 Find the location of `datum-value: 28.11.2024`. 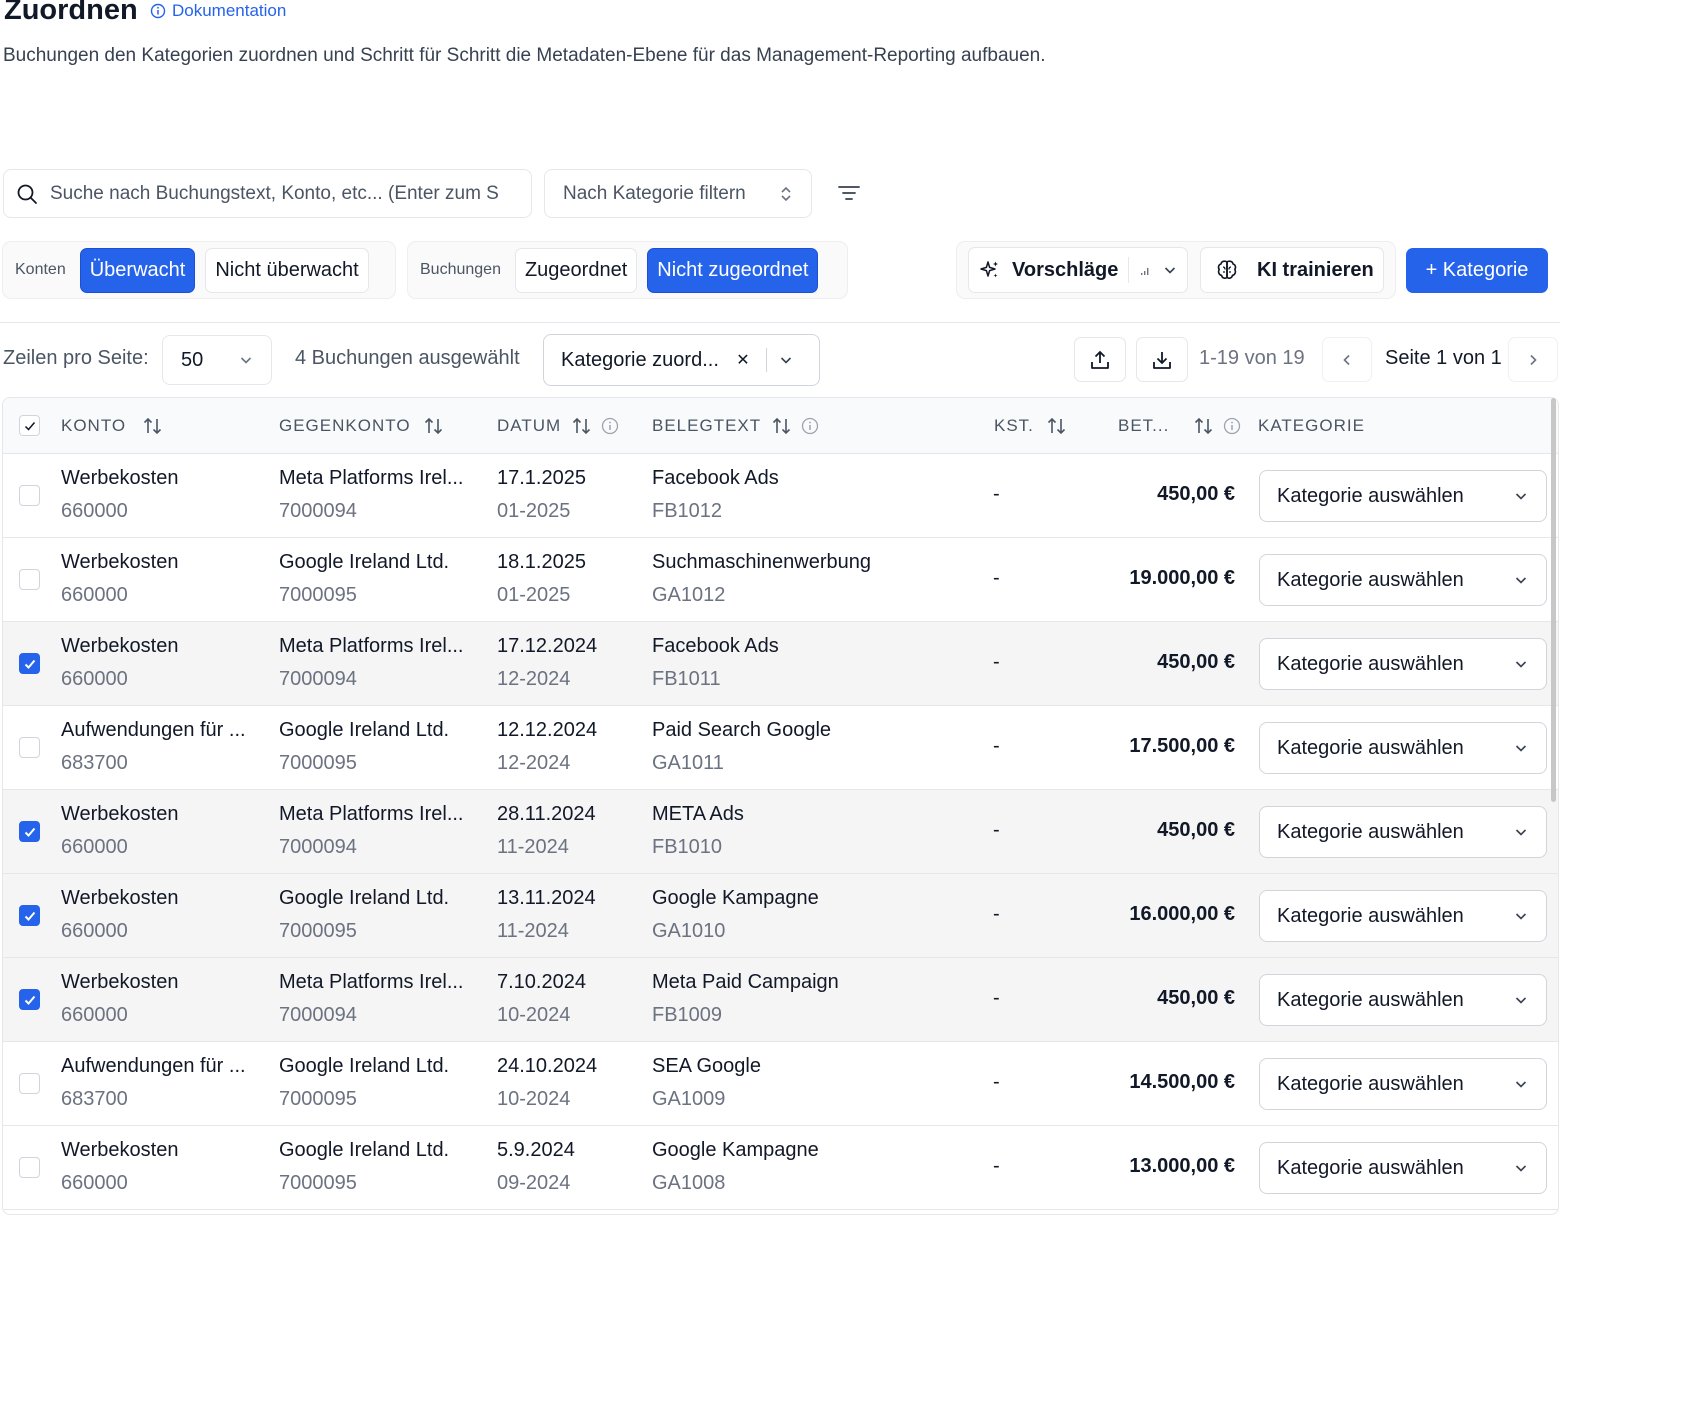

datum-value: 28.11.2024 is located at coordinates (546, 814).